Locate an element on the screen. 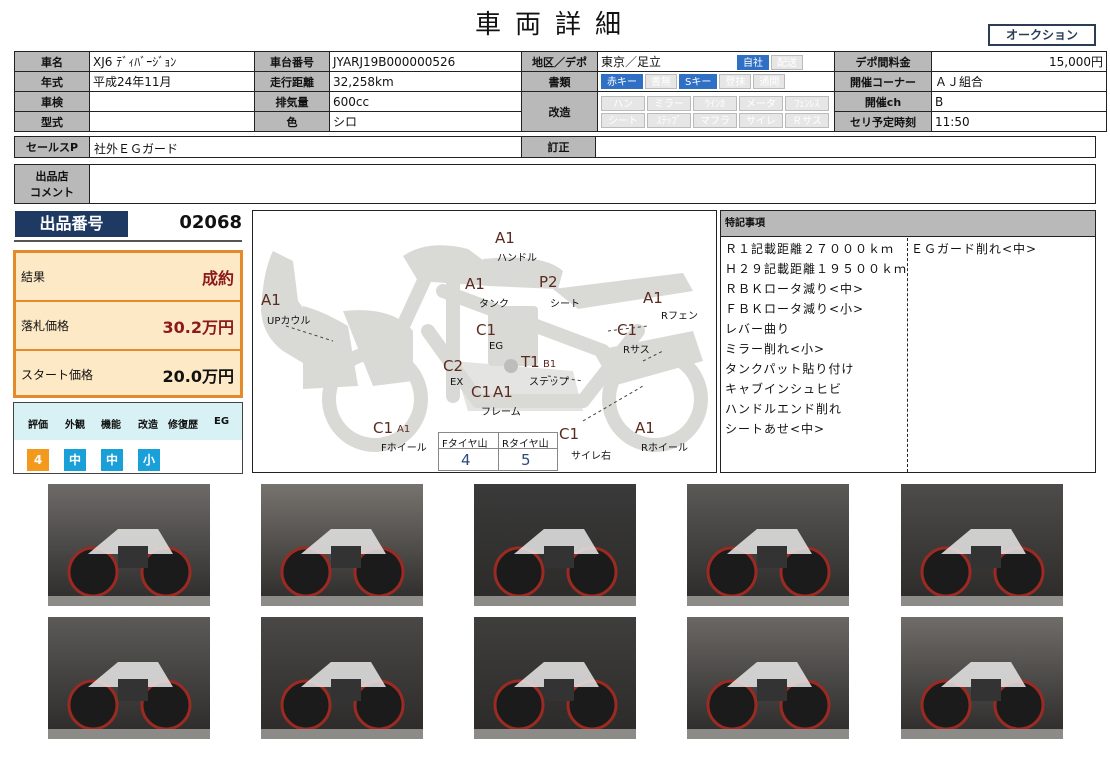 Image resolution: width=1110 pixels, height=773 pixels. code-step: T1 is located at coordinates (530, 362).